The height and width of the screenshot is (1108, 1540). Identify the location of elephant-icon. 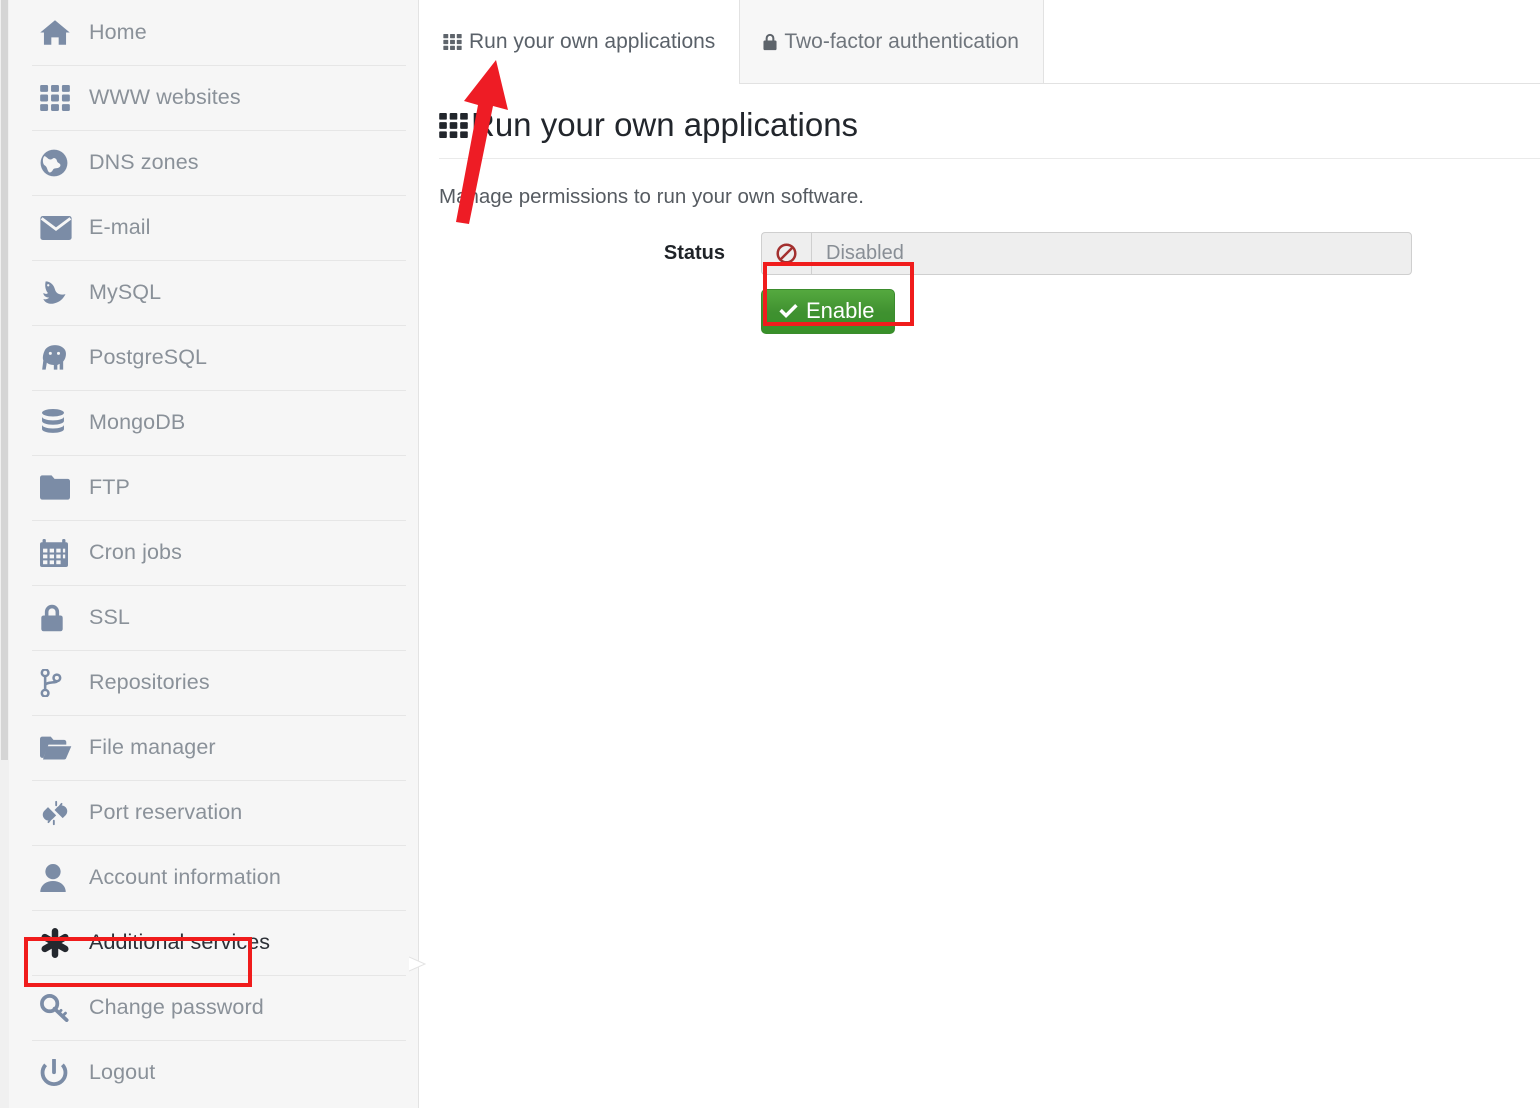
(60, 358).